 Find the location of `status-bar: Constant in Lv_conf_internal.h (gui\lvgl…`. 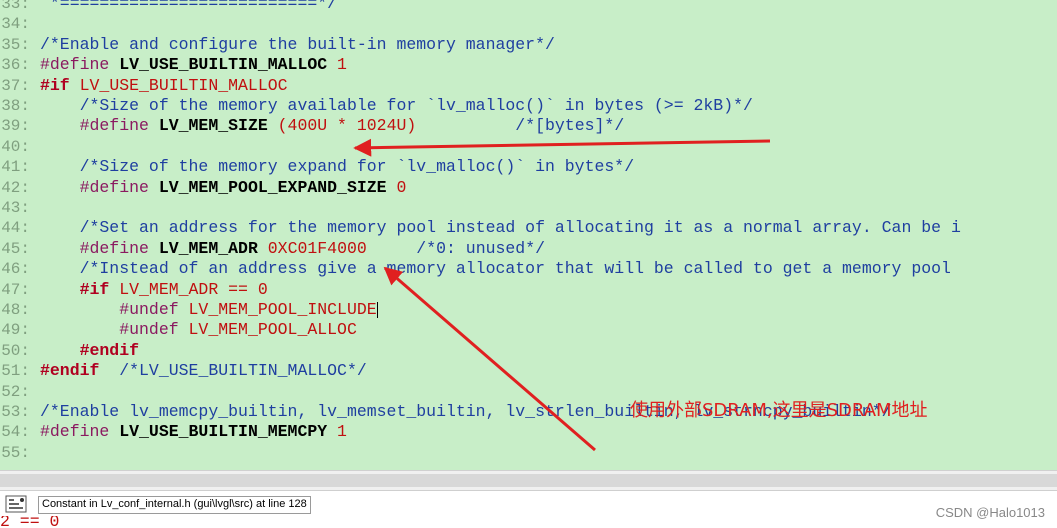

status-bar: Constant in Lv_conf_internal.h (gui\lvgl… is located at coordinates (528, 503).